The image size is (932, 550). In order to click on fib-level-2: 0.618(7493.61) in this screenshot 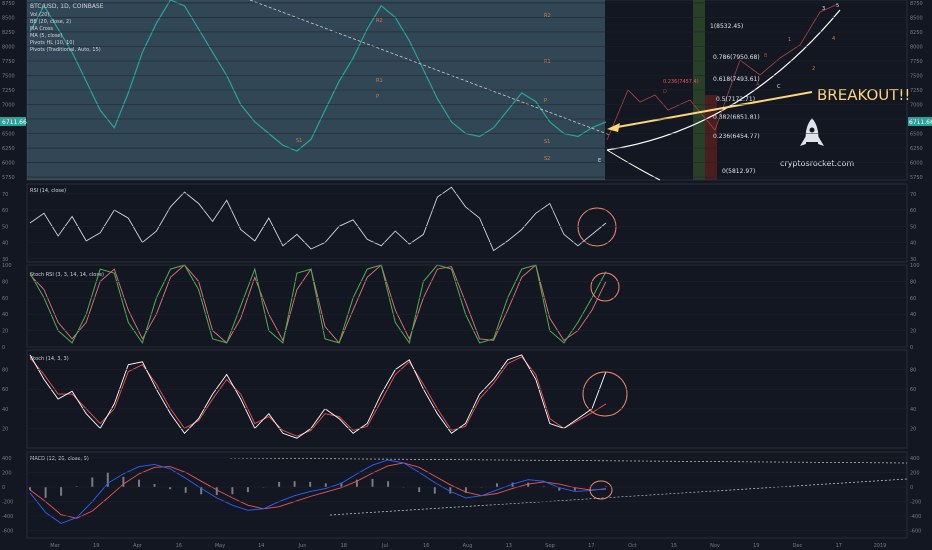, I will do `click(736, 79)`.